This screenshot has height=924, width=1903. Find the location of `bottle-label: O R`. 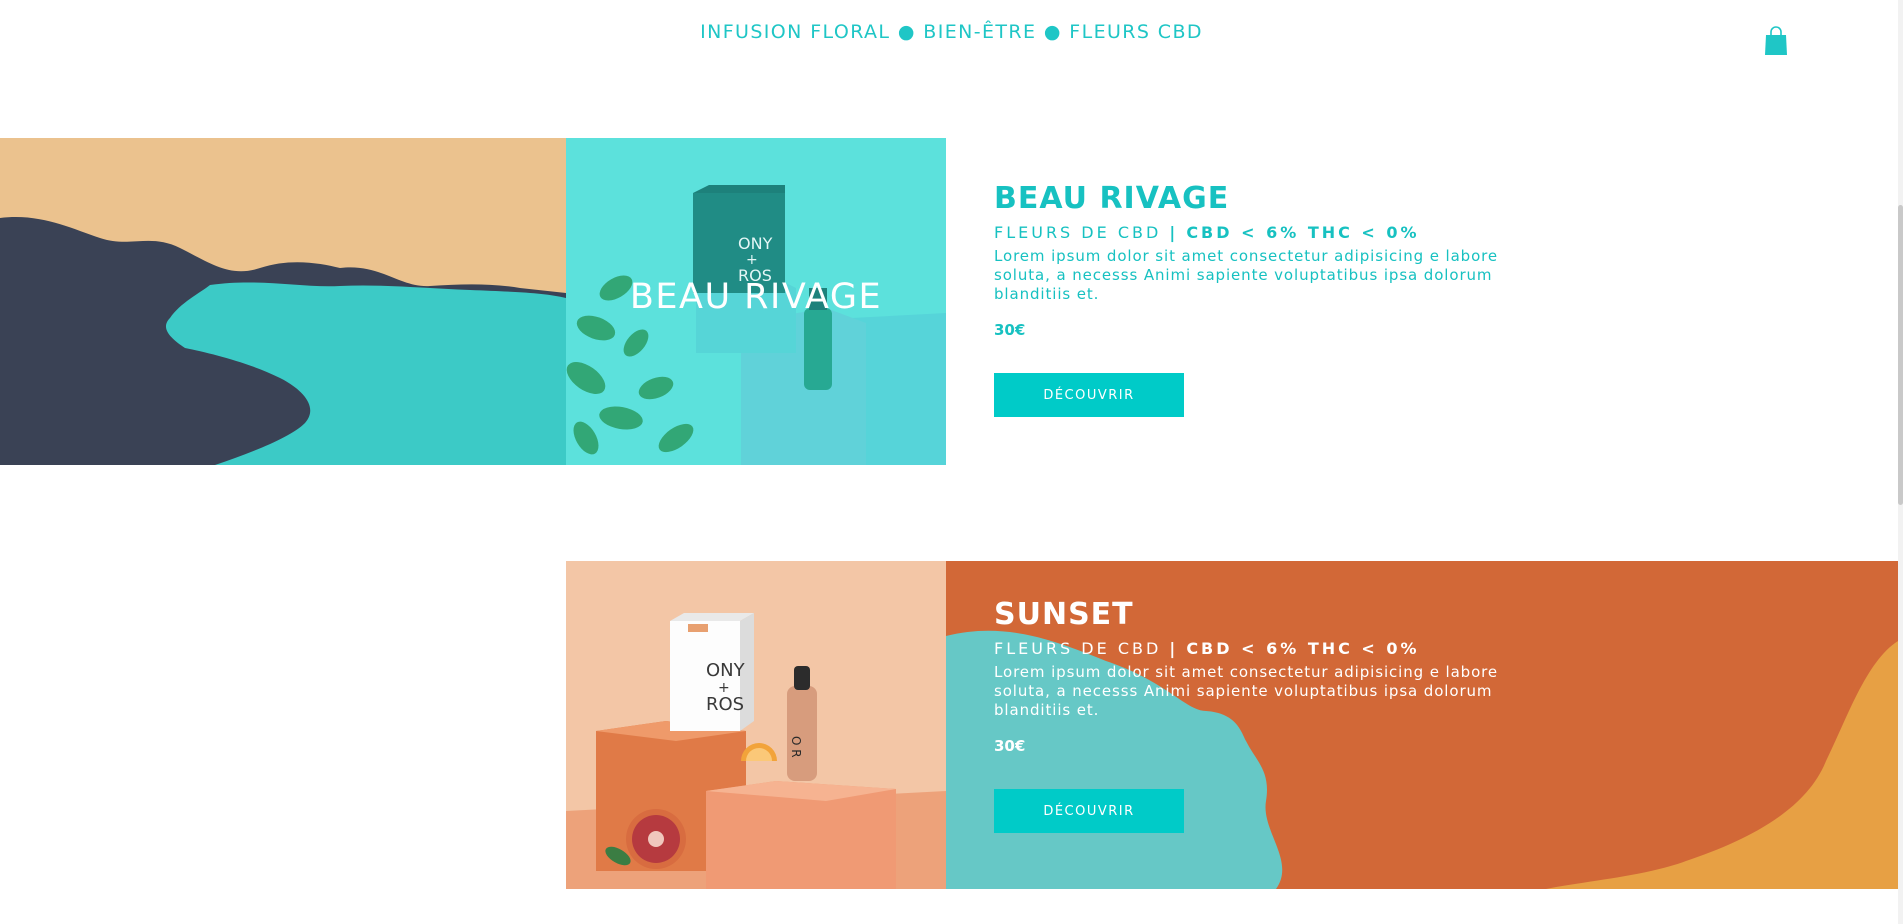

bottle-label: O R is located at coordinates (796, 747).